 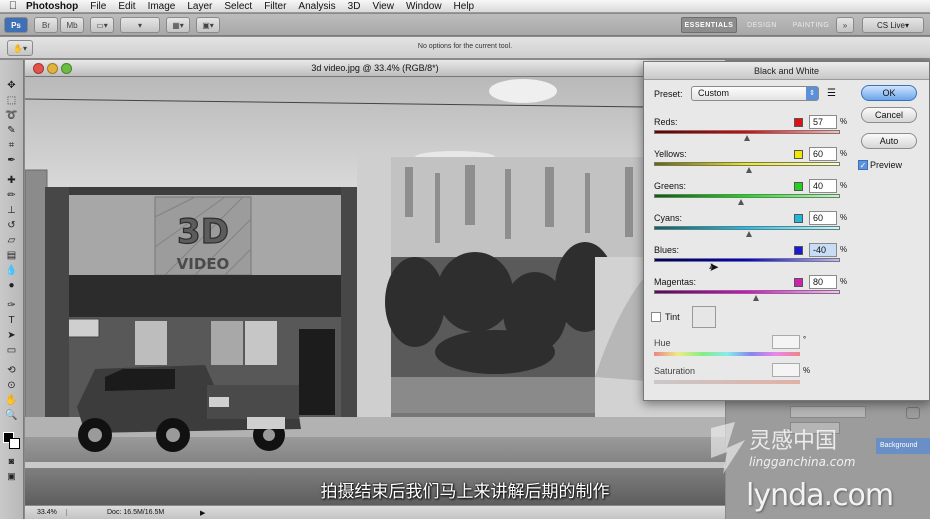 What do you see at coordinates (747, 292) in the screenshot?
I see `magentas-slider-track` at bounding box center [747, 292].